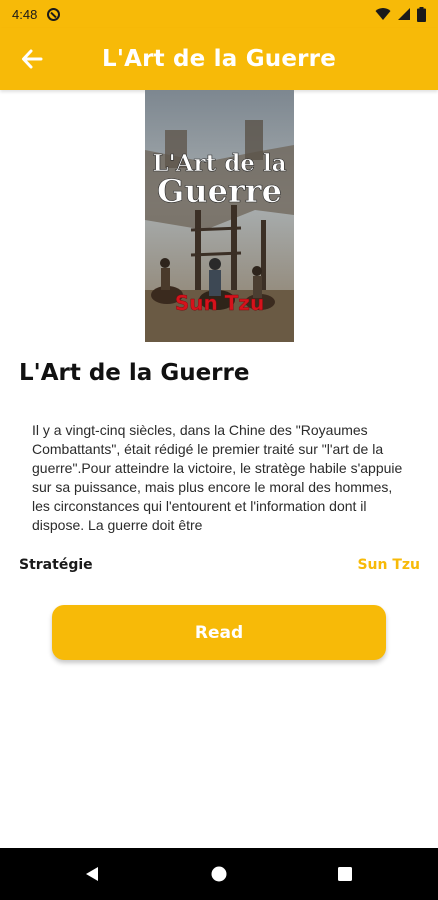 Image resolution: width=438 pixels, height=900 pixels. What do you see at coordinates (388, 565) in the screenshot?
I see `book-author: Sun Tzu` at bounding box center [388, 565].